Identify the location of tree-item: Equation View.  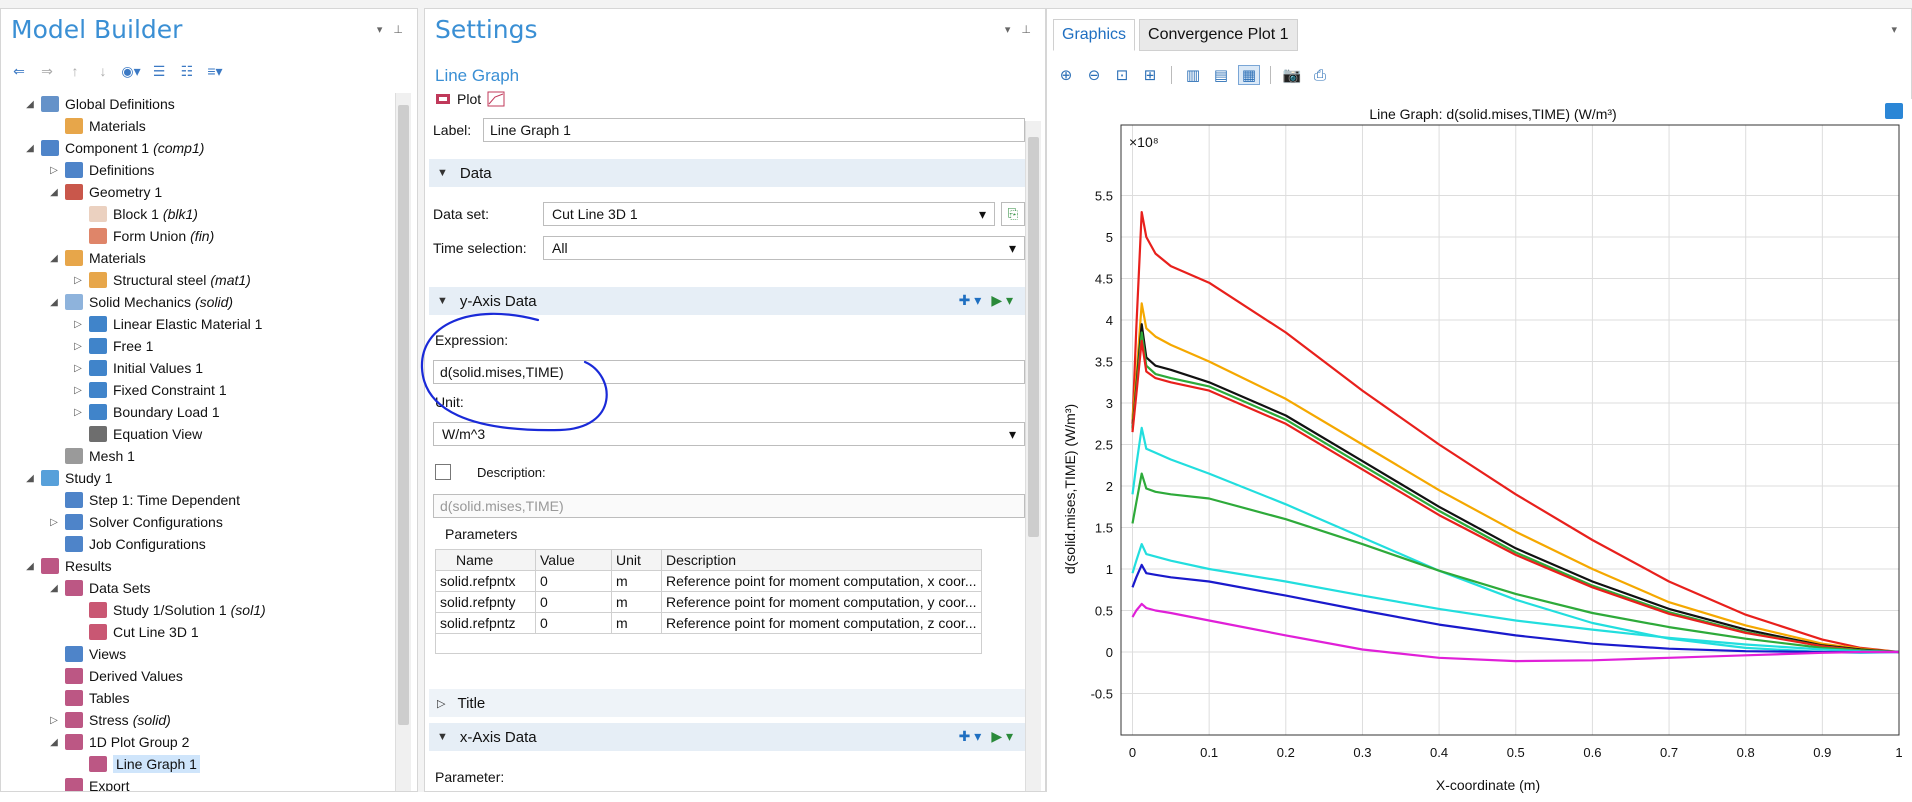
(136, 434).